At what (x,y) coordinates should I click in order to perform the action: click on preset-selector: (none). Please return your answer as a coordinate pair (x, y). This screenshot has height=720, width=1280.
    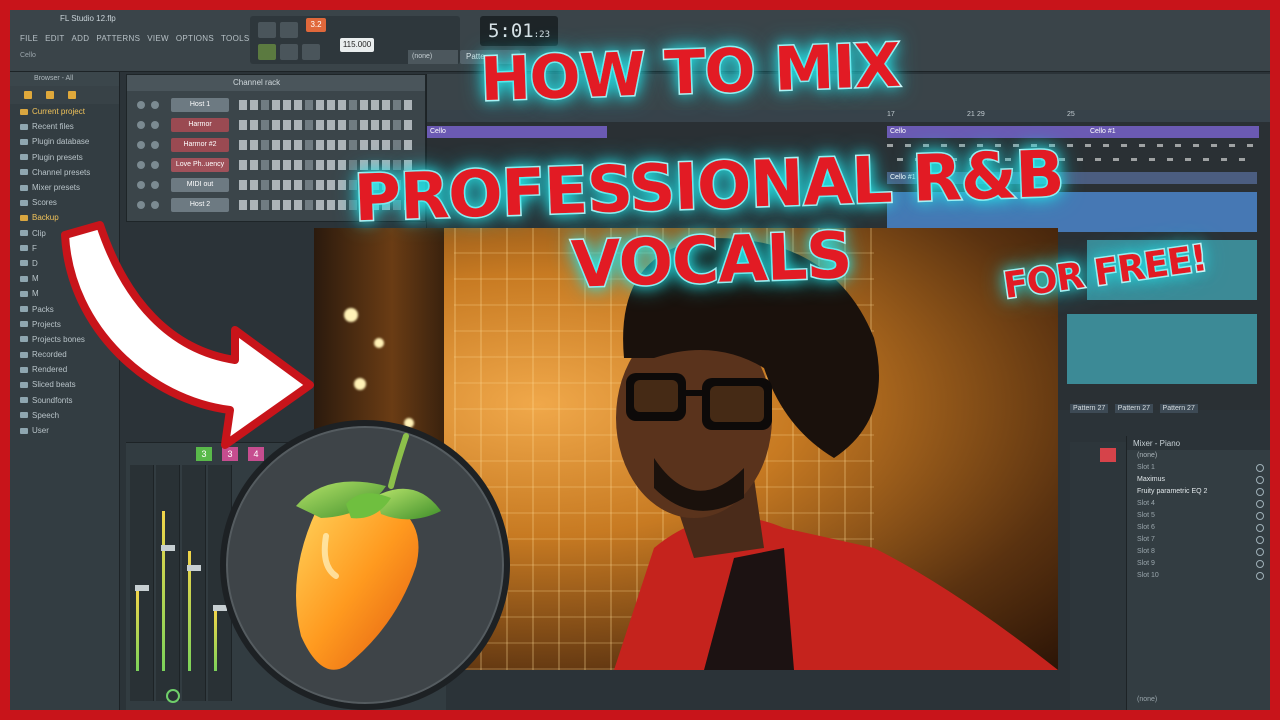
    Looking at the image, I should click on (1198, 456).